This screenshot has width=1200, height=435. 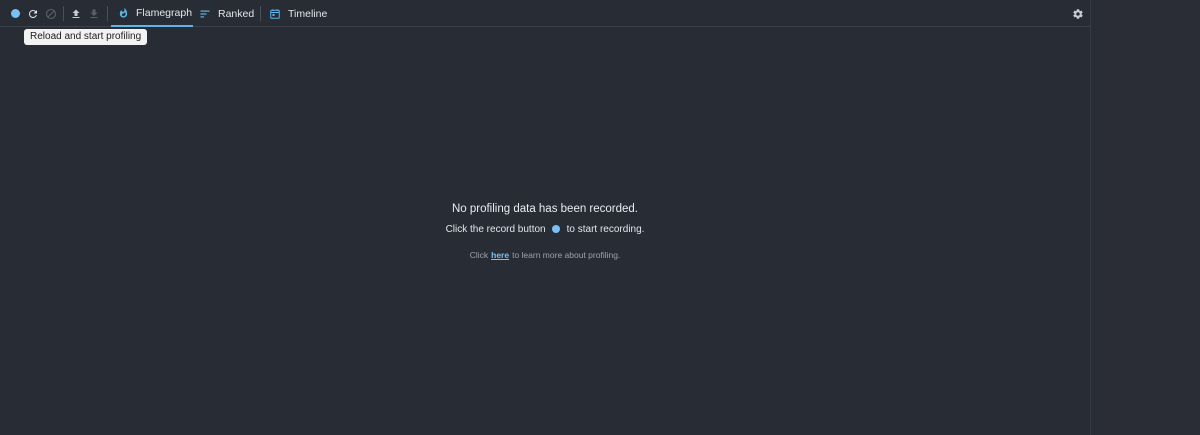 What do you see at coordinates (308, 13) in the screenshot?
I see `tab-timeline-label: Timeline` at bounding box center [308, 13].